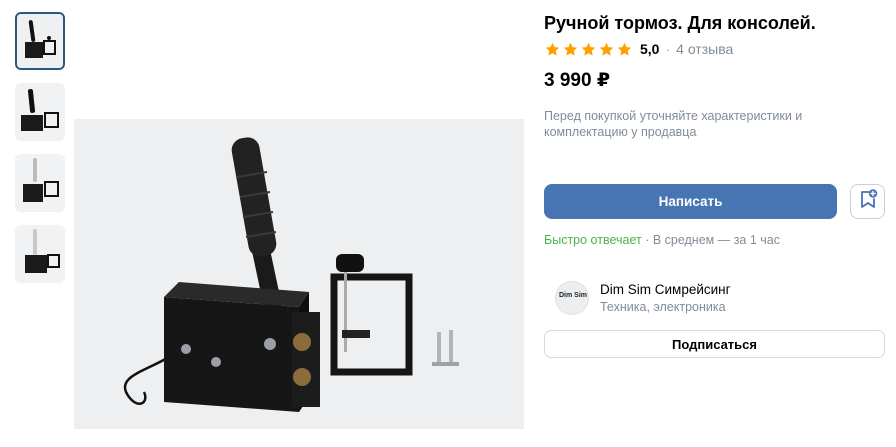 This screenshot has width=896, height=447. I want to click on bookmark-button, so click(867, 201).